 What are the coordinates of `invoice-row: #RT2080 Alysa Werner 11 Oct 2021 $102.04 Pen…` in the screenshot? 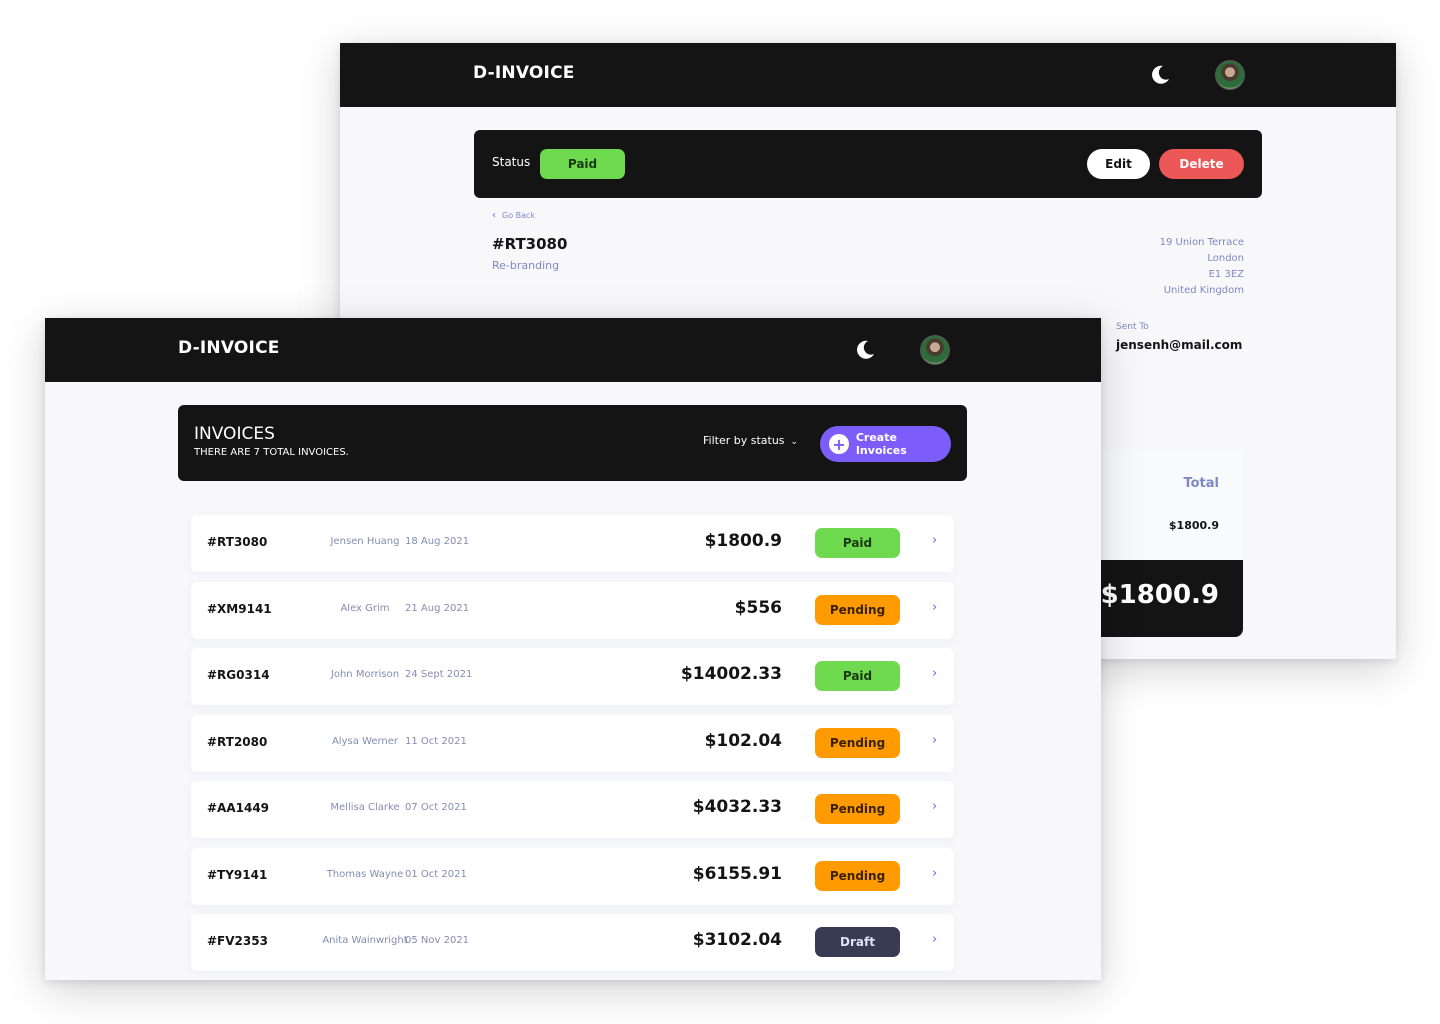 It's located at (572, 743).